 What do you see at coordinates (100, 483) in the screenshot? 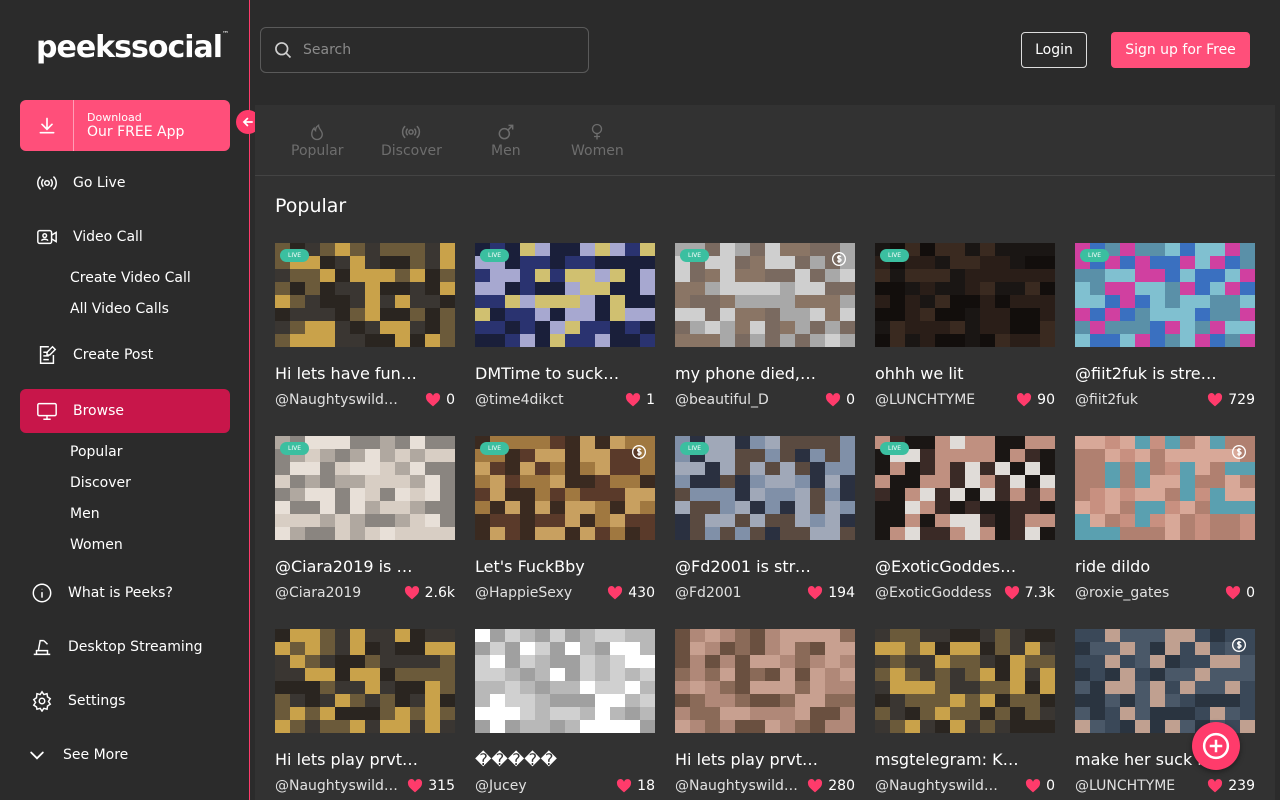
I see `nav-discover: Discover` at bounding box center [100, 483].